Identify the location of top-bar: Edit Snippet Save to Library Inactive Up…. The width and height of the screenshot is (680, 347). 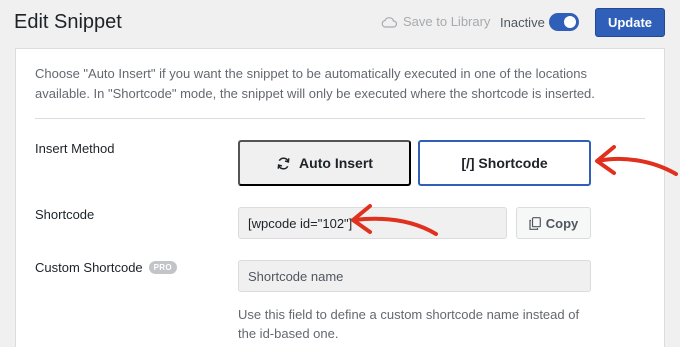
(340, 24).